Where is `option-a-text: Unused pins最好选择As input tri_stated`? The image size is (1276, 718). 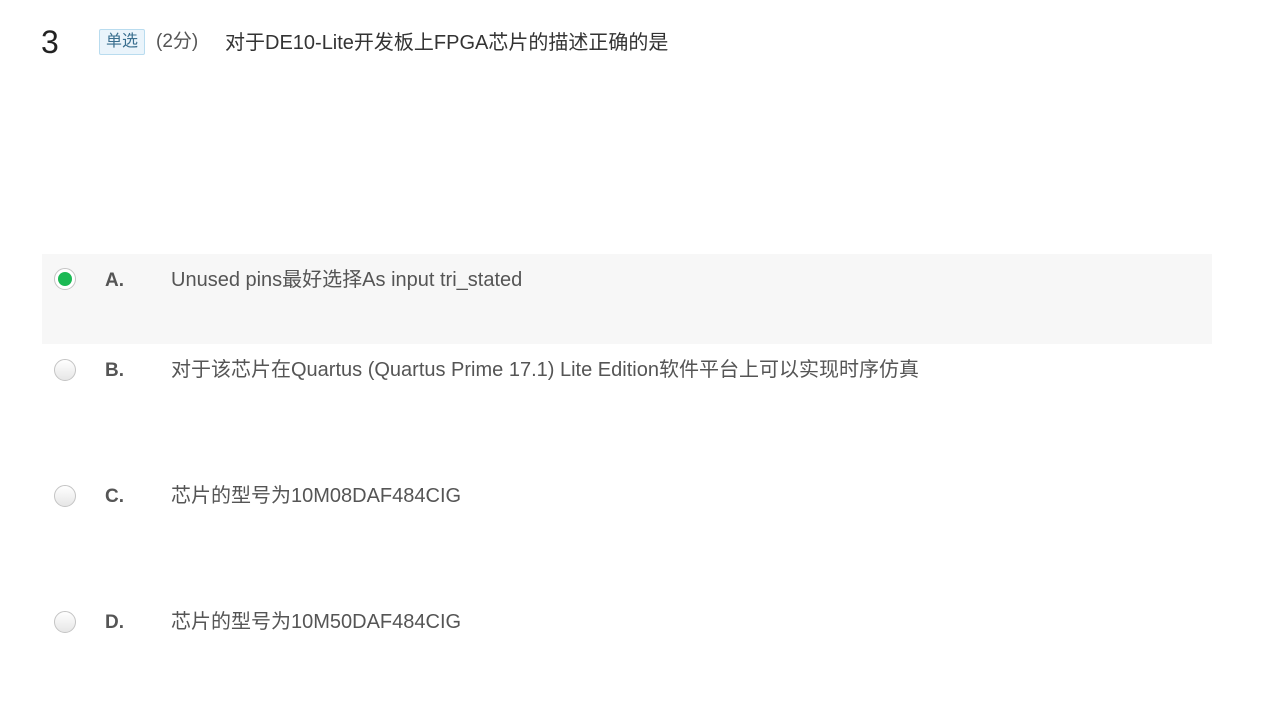 option-a-text: Unused pins最好选择As input tri_stated is located at coordinates (347, 280).